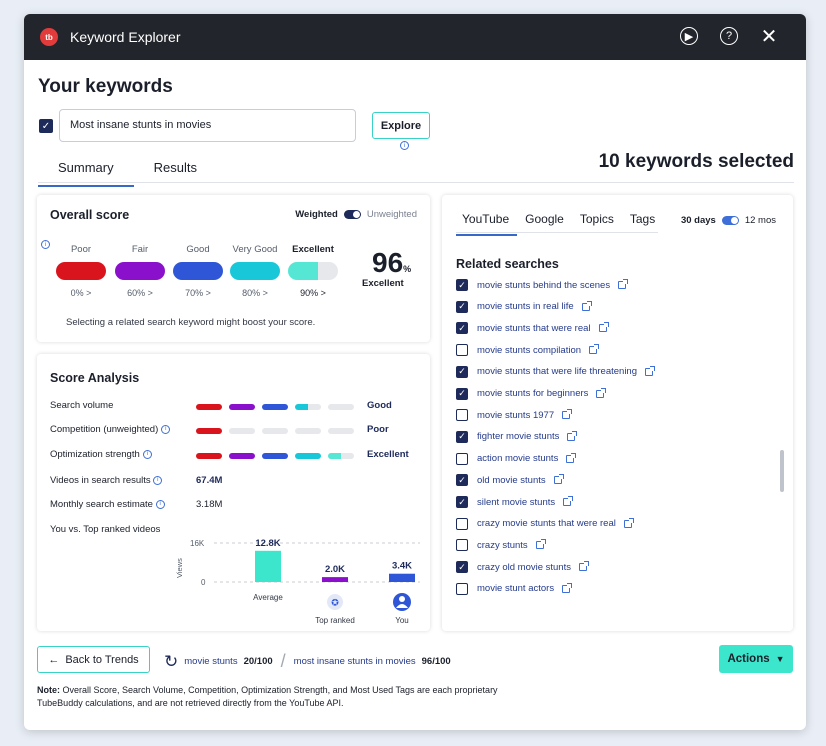  I want to click on related-search-item: ✓ movie stunts behind the scenes, so click(542, 285).